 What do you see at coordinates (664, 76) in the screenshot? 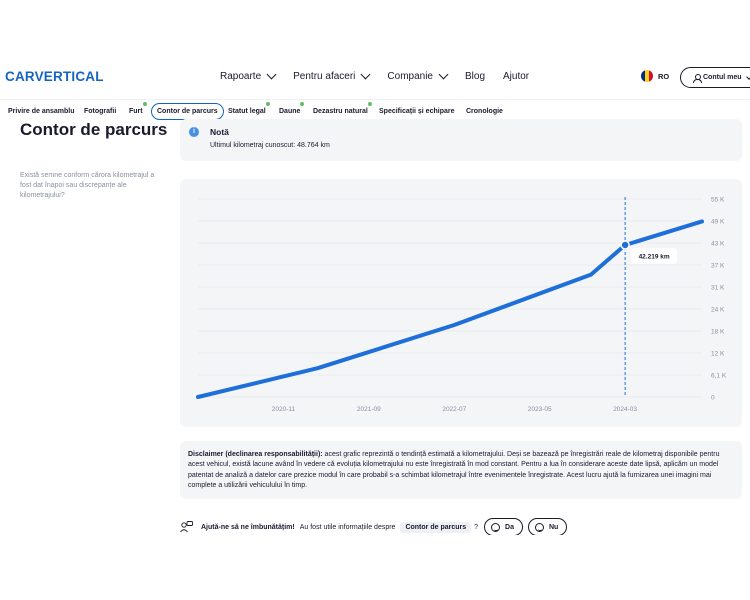
I see `language-code: RO` at bounding box center [664, 76].